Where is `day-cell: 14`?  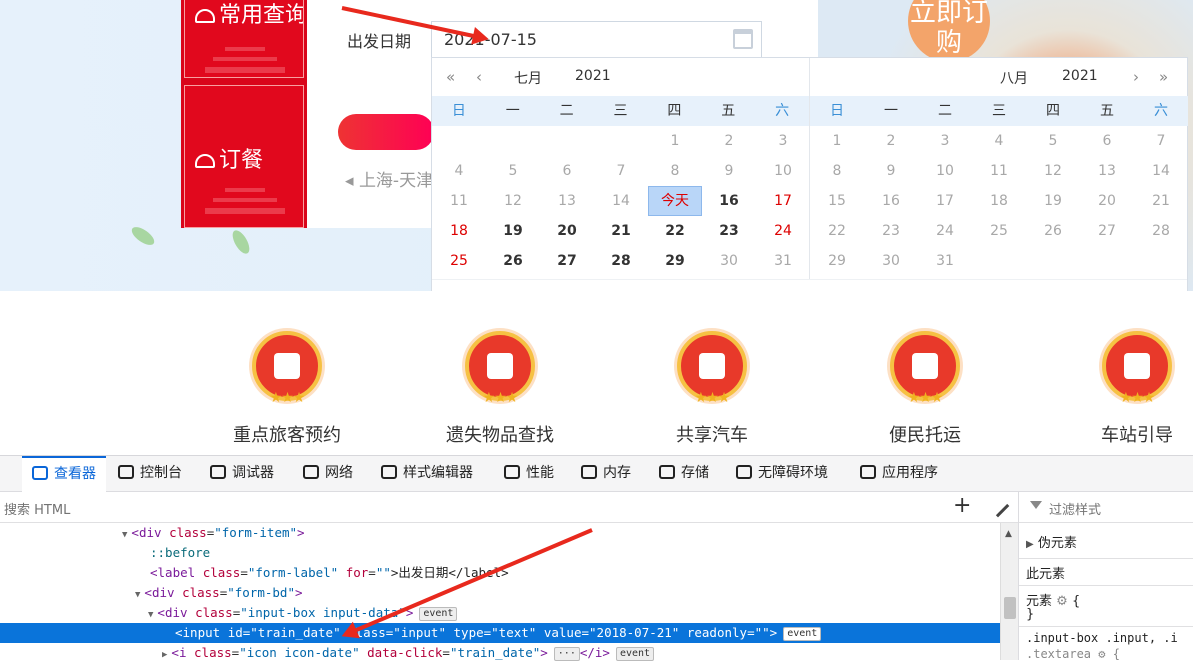 day-cell: 14 is located at coordinates (621, 201).